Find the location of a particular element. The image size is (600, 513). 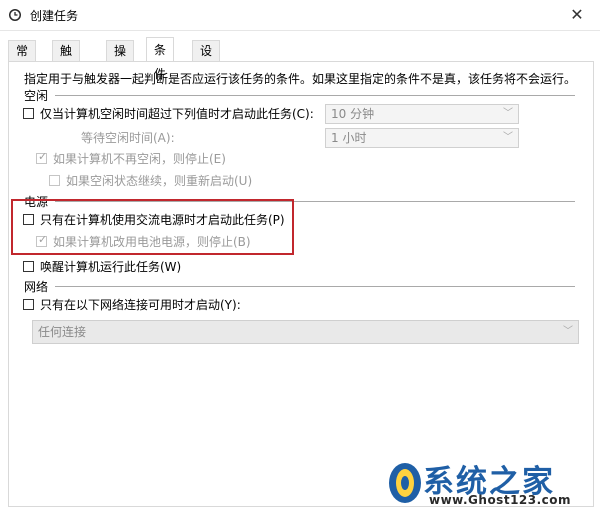

network-section-label: 网络 is located at coordinates (36, 287).